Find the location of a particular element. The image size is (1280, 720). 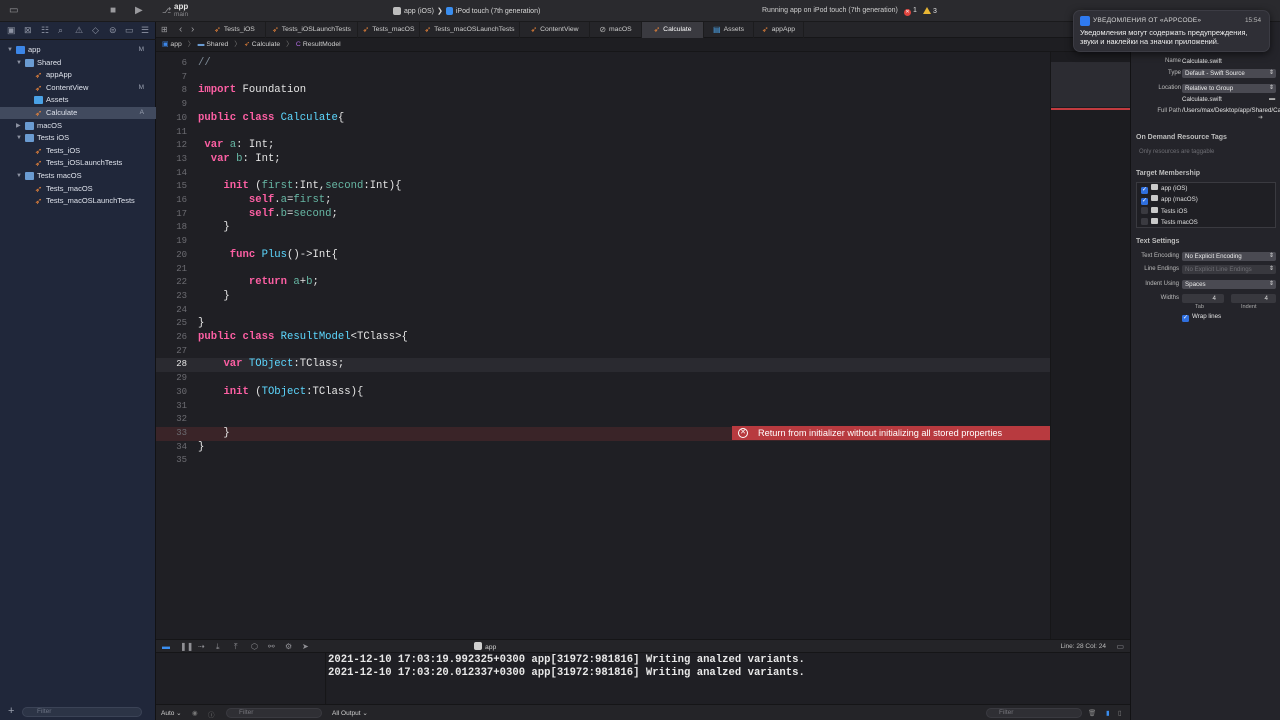

report-navigator-icon: ☰ is located at coordinates (145, 30).